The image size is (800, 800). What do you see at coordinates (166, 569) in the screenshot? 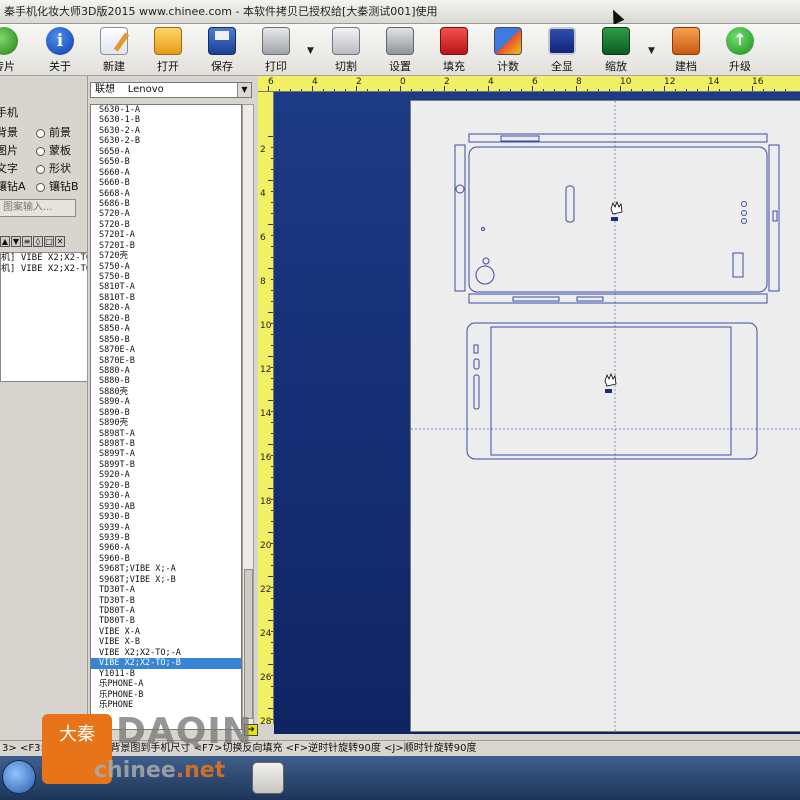
I see `model-list-item: S968T;VIBE X;-A` at bounding box center [166, 569].